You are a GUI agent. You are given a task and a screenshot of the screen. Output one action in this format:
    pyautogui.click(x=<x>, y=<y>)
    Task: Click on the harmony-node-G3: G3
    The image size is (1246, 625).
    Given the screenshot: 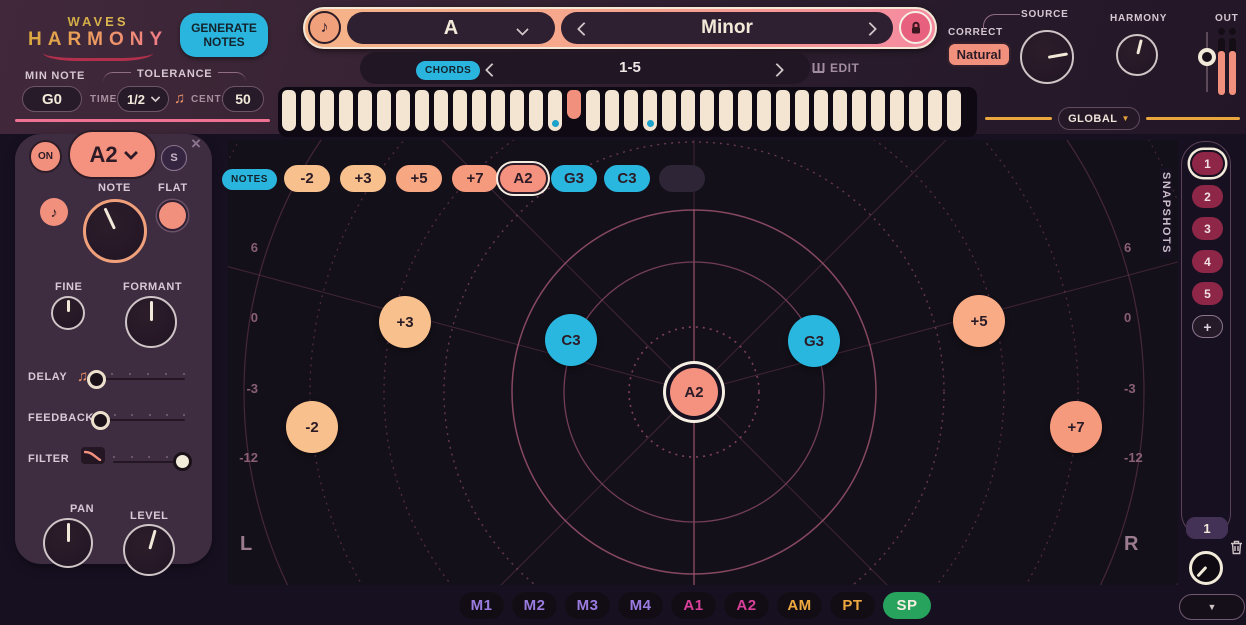 What is the action you would take?
    pyautogui.click(x=814, y=341)
    